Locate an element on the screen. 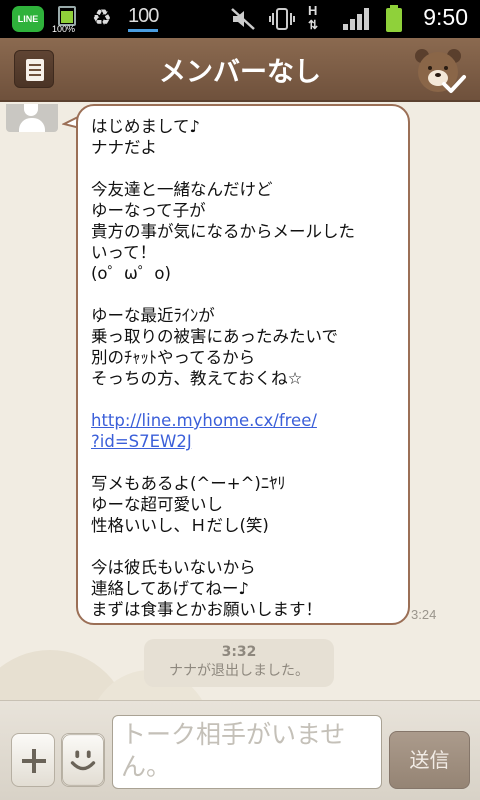 The width and height of the screenshot is (480, 800). message-line: いって！ is located at coordinates (124, 252).